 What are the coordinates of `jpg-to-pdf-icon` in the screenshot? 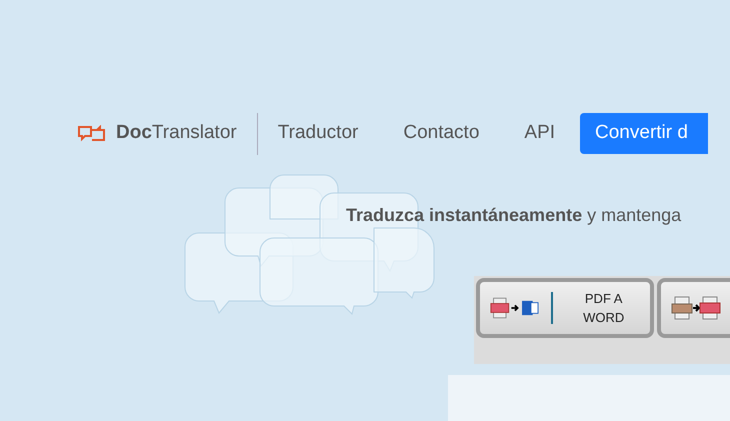 It's located at (696, 308).